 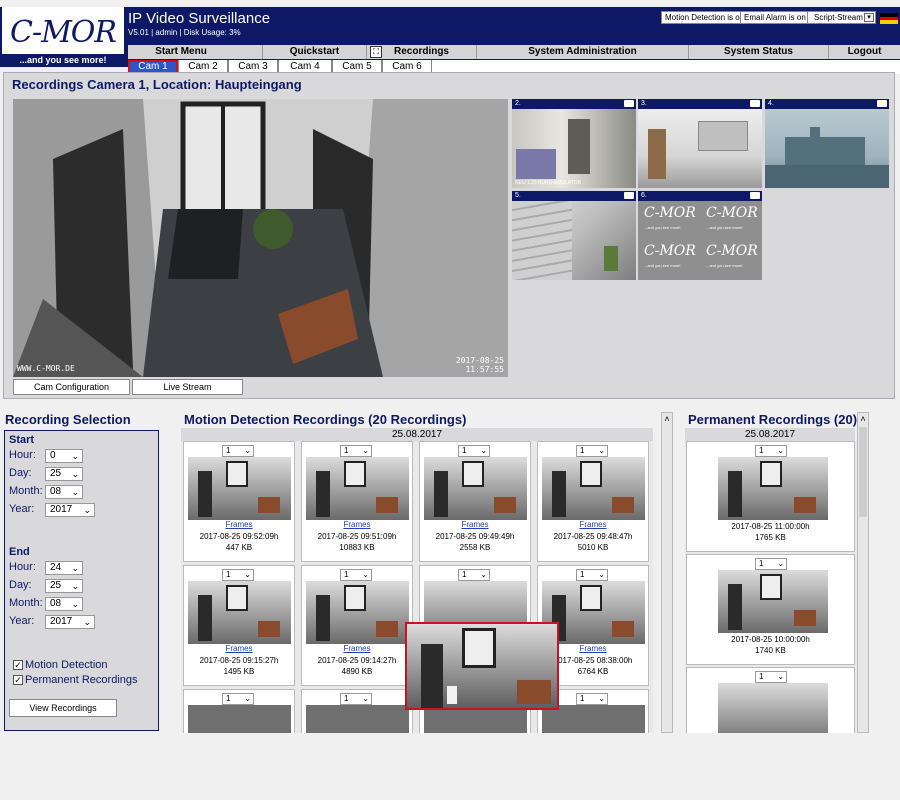 I want to click on end-month-label: Month:, so click(x=26, y=603).